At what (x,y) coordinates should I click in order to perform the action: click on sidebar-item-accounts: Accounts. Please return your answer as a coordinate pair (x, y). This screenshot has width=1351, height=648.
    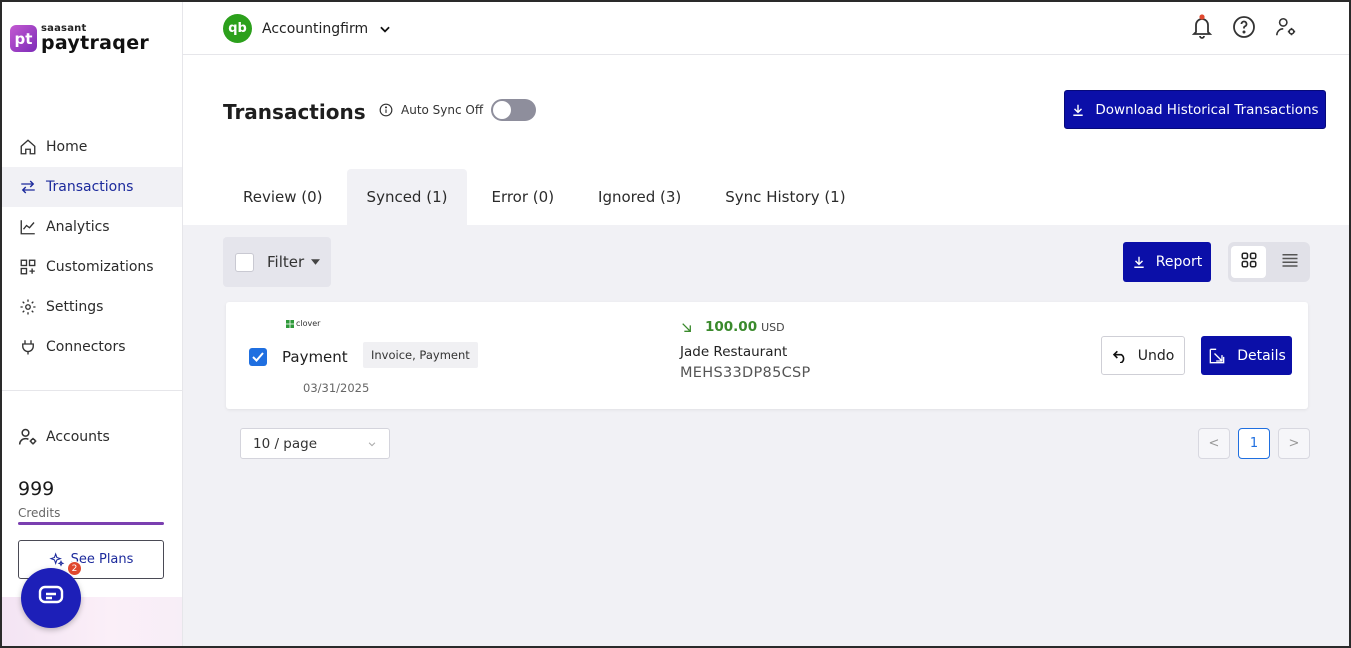
    Looking at the image, I should click on (92, 437).